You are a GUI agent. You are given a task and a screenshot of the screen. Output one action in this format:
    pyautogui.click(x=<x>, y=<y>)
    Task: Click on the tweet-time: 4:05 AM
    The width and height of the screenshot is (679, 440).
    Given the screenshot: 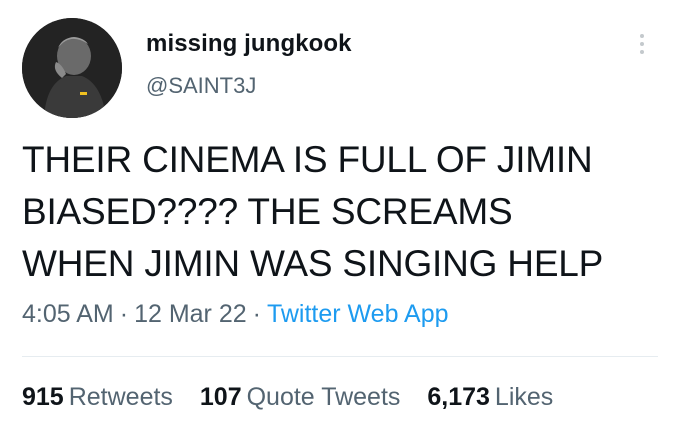 What is the action you would take?
    pyautogui.click(x=68, y=314)
    